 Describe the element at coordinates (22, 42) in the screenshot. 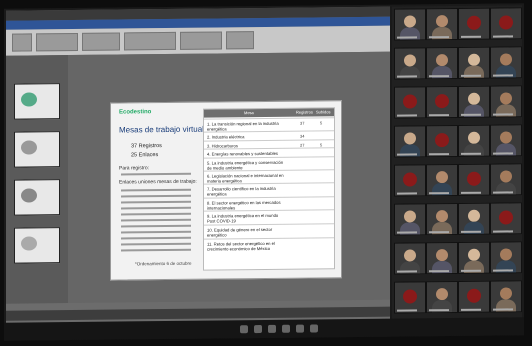

I see `paste-icon` at that location.